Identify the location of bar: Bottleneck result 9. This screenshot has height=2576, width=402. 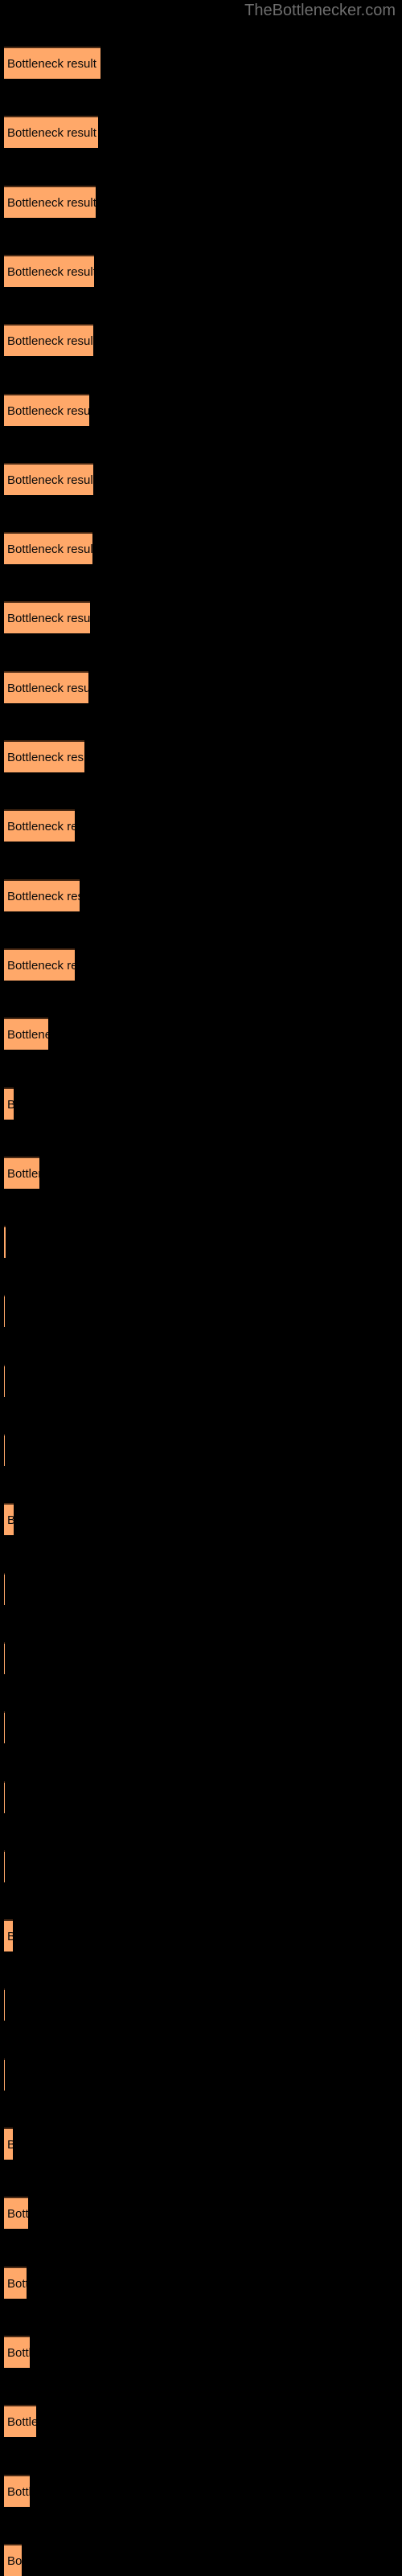
(47, 617).